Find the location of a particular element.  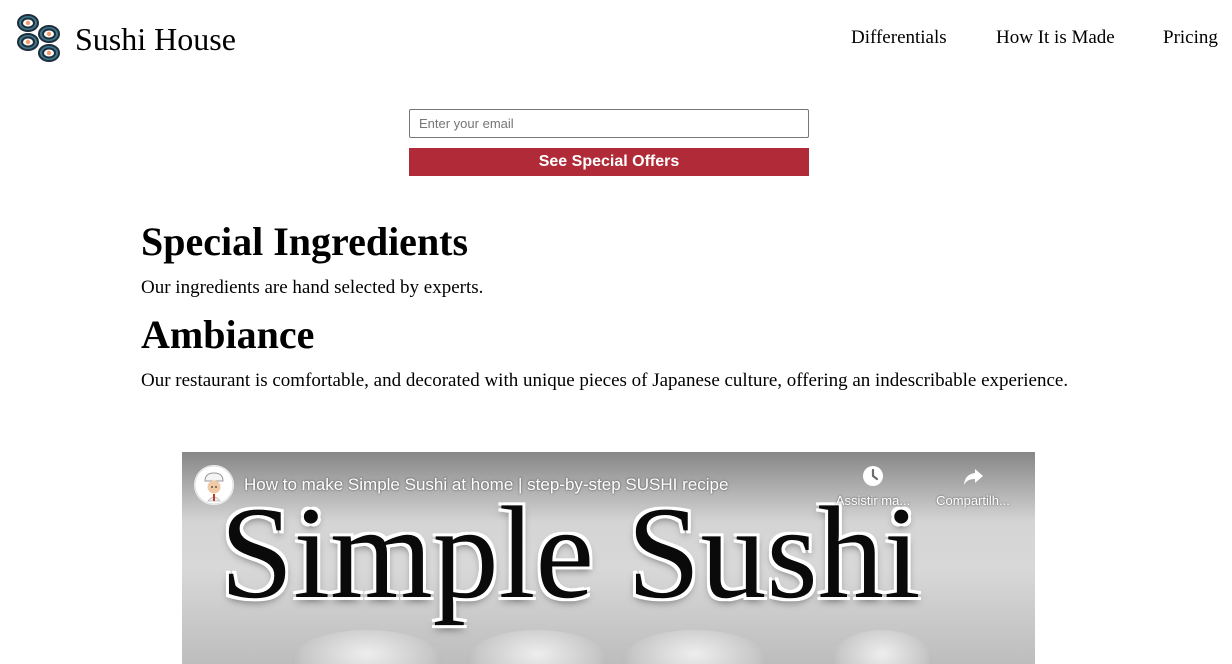

main-nav: Differentials How It is Made Pricing is located at coordinates (616, 39).